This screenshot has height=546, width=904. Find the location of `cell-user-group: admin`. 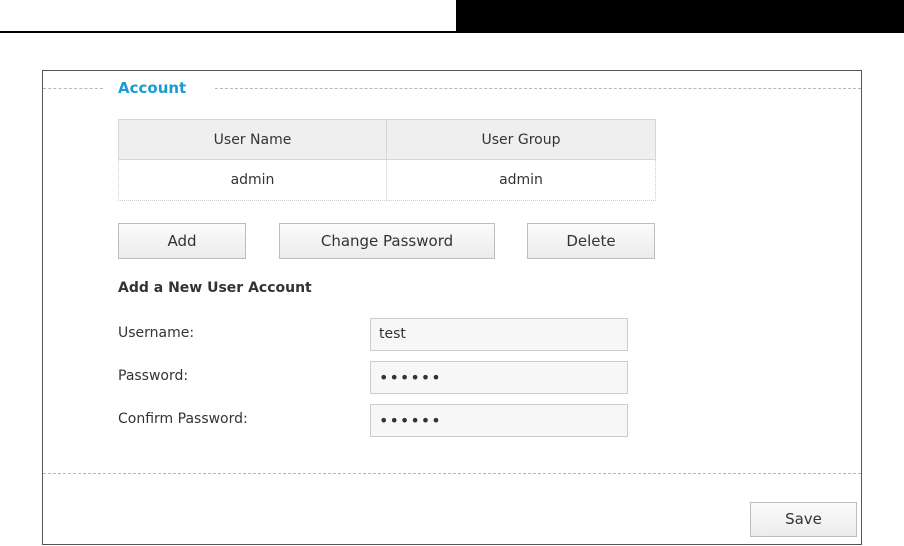

cell-user-group: admin is located at coordinates (521, 180).